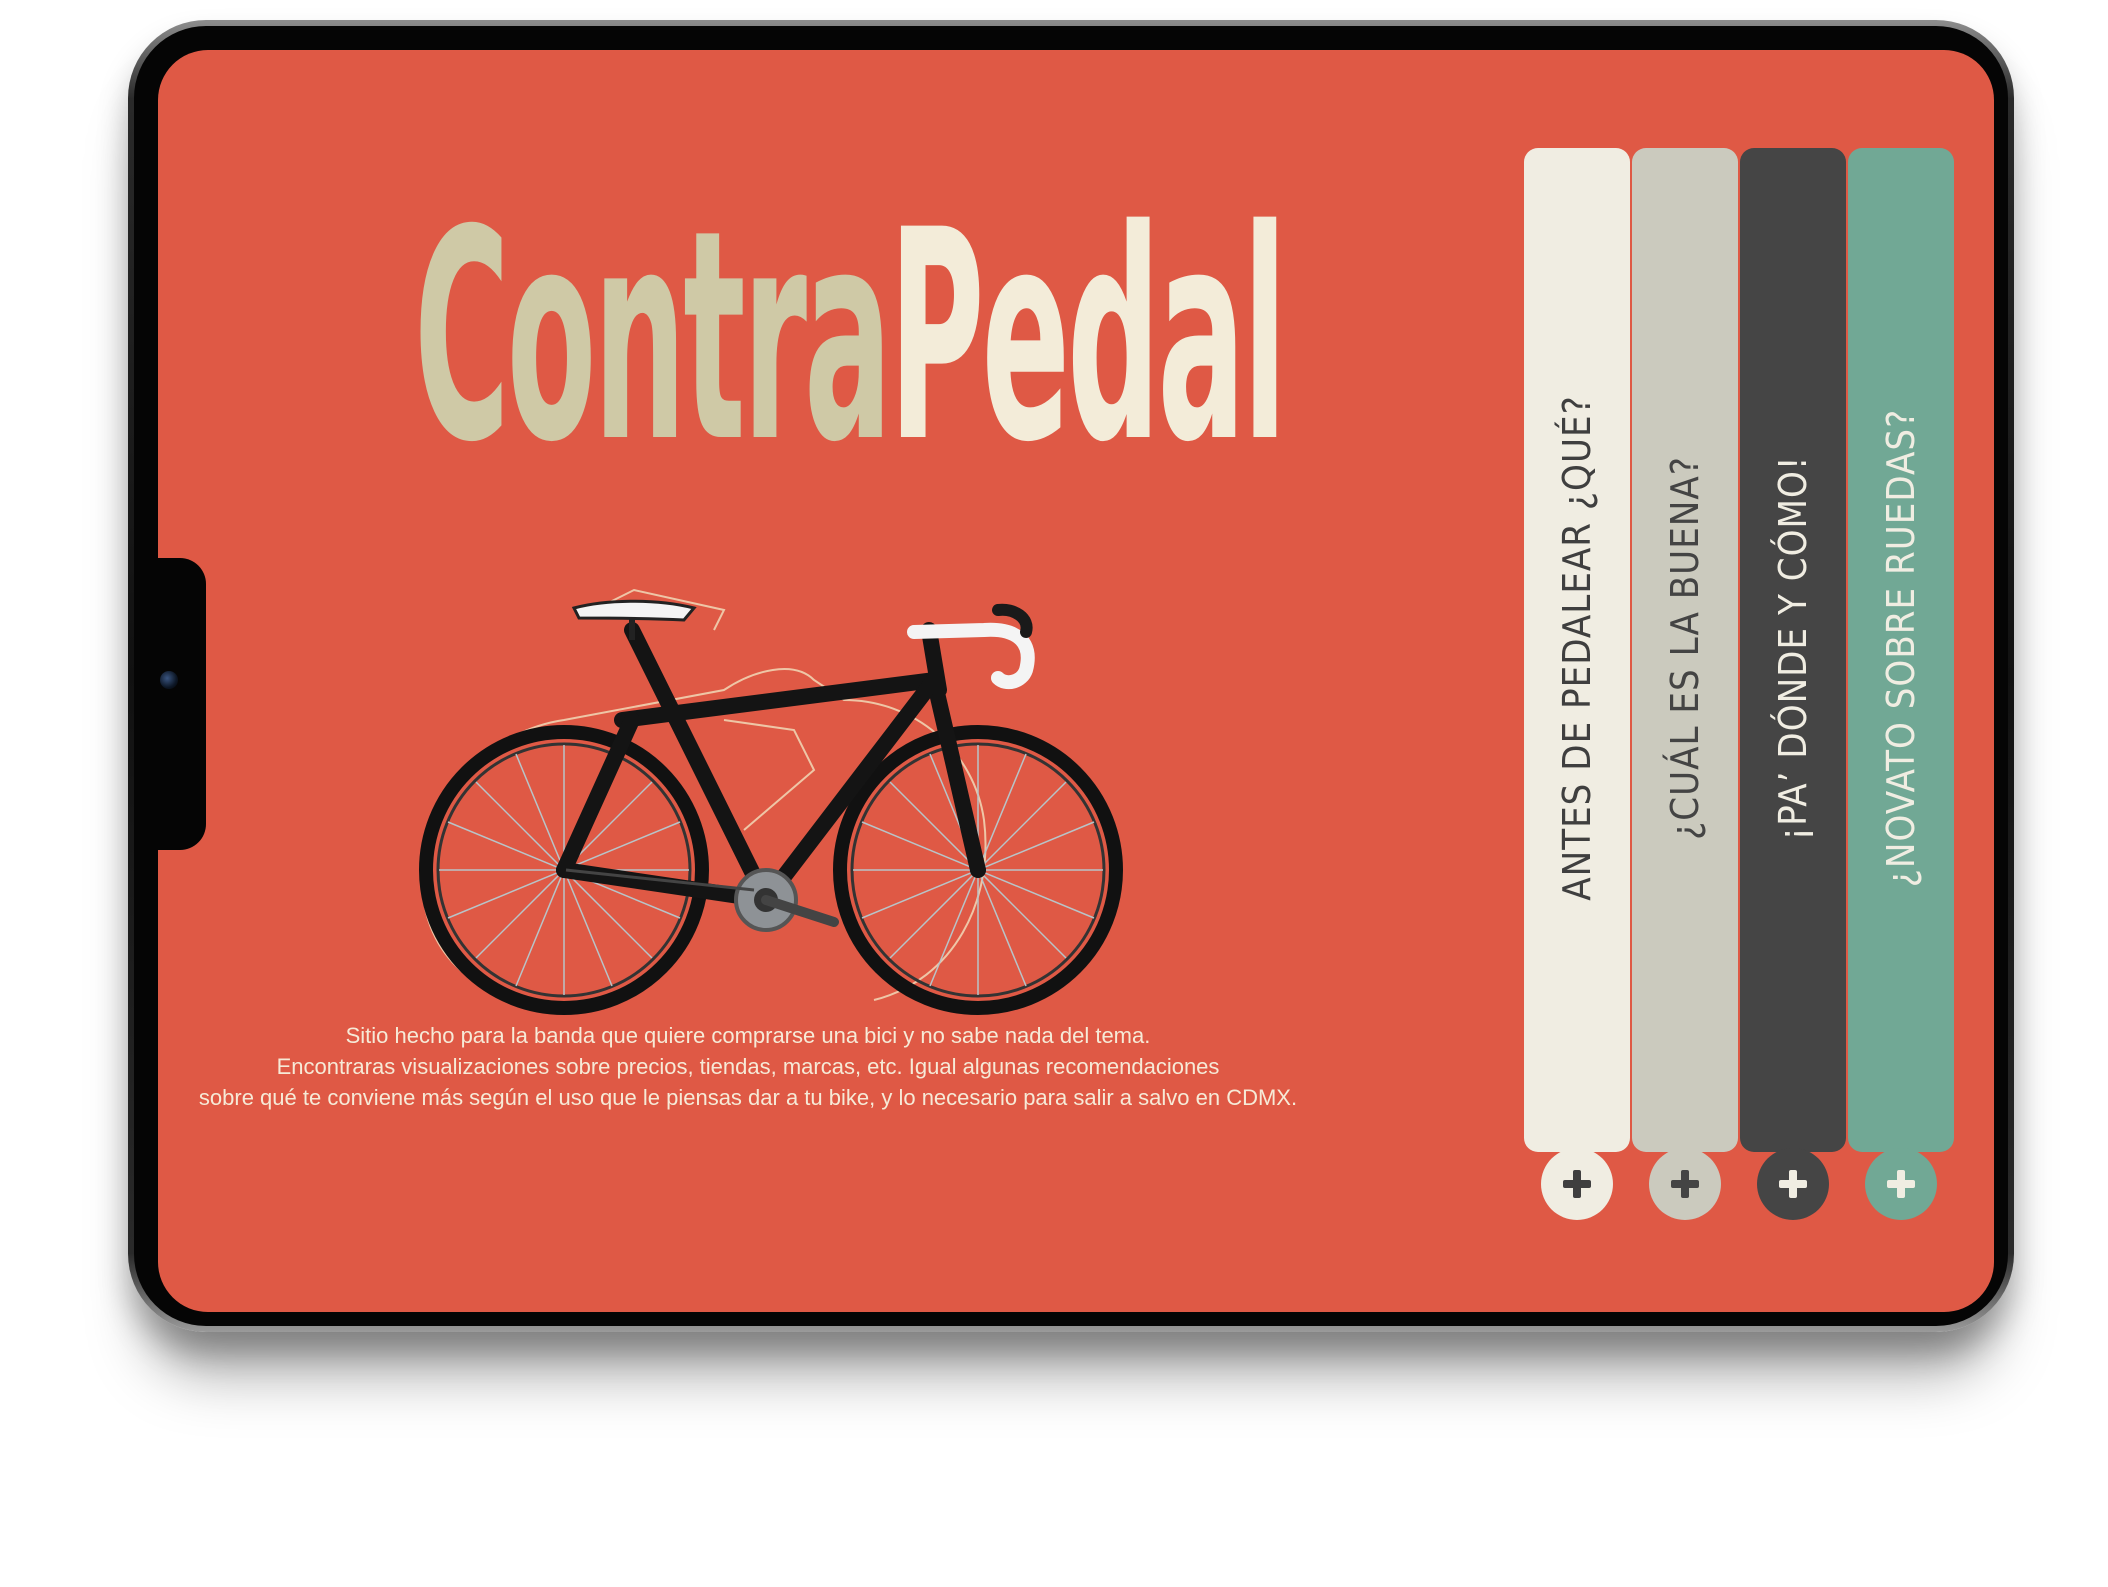  I want to click on menu-label-3: ¡PA’ DÓNDE Y CÓMO!, so click(1793, 648).